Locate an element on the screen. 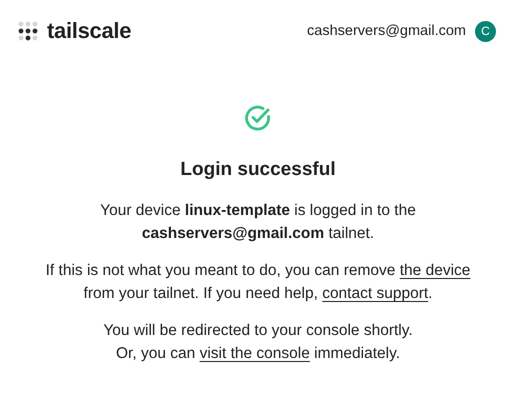 This screenshot has width=516, height=418. logo-icon is located at coordinates (28, 31).